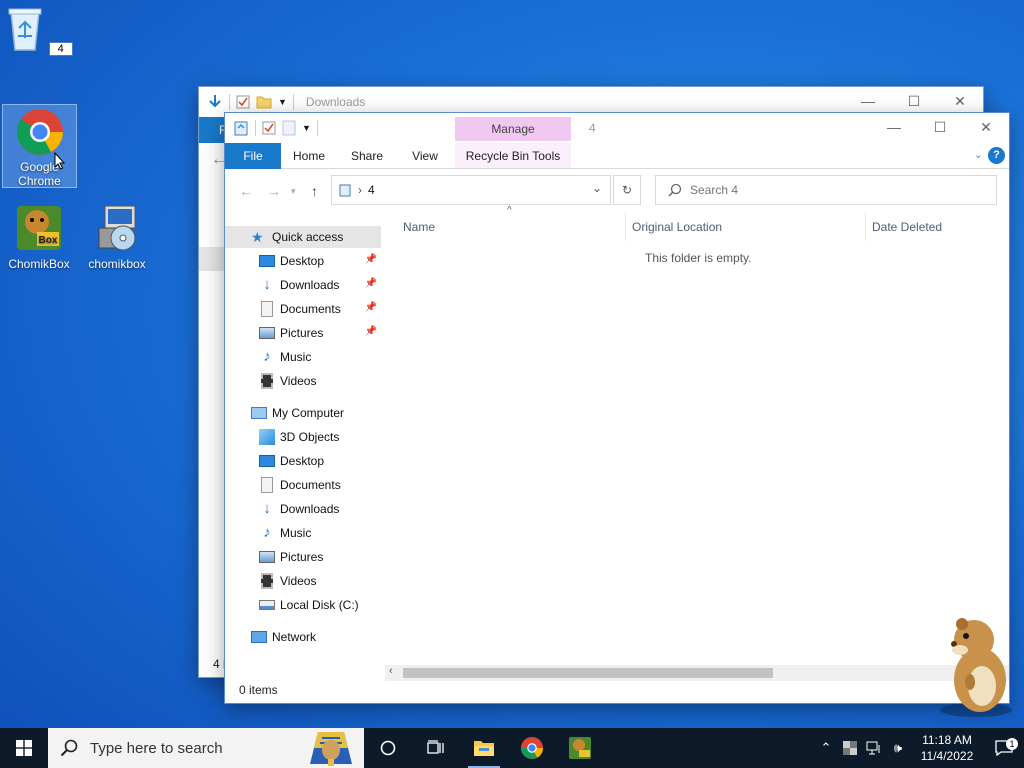 The height and width of the screenshot is (768, 1024). Describe the element at coordinates (391, 671) in the screenshot. I see `scroll-left-icon: ‹` at that location.